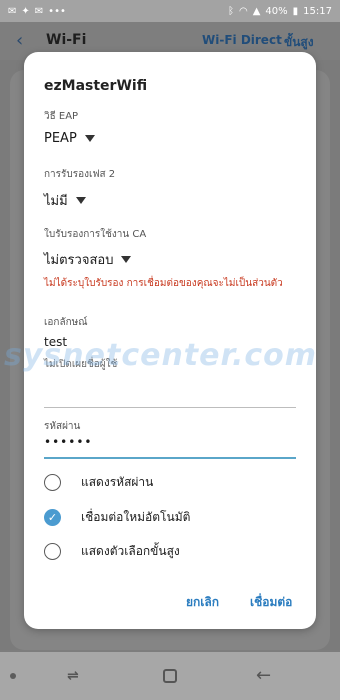 Image resolution: width=340 pixels, height=700 pixels. I want to click on email-icon: ✉, so click(39, 11).